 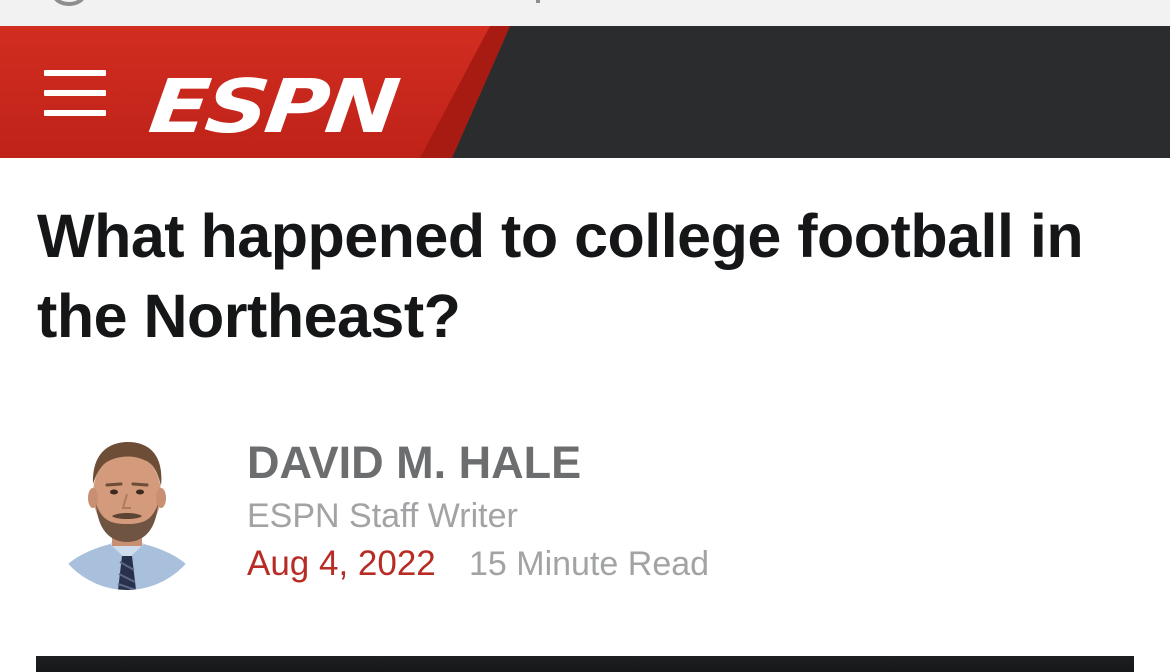 I want to click on status-indicator-icon, so click(x=69, y=3).